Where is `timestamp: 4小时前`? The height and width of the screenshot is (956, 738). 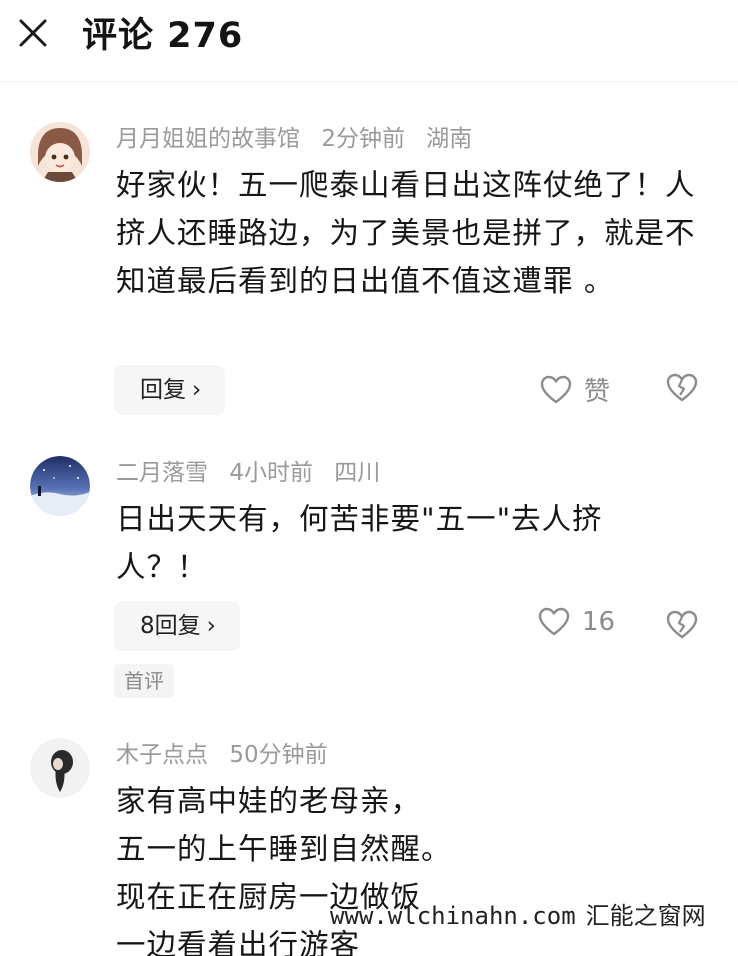
timestamp: 4小时前 is located at coordinates (271, 473).